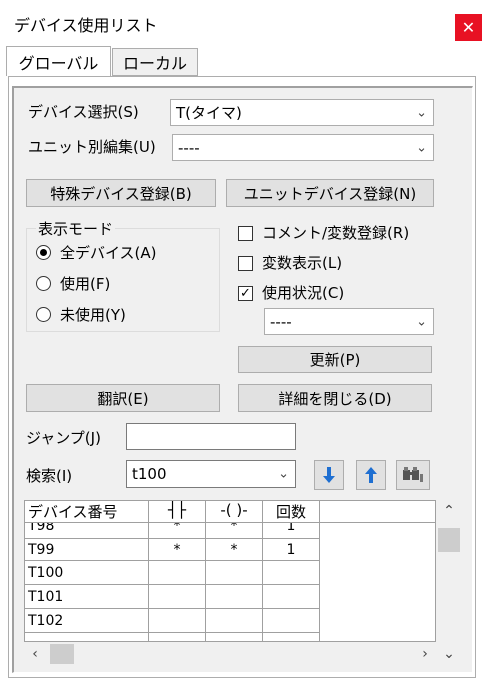  Describe the element at coordinates (63, 438) in the screenshot. I see `jump-label: ジャンプ(J)` at that location.